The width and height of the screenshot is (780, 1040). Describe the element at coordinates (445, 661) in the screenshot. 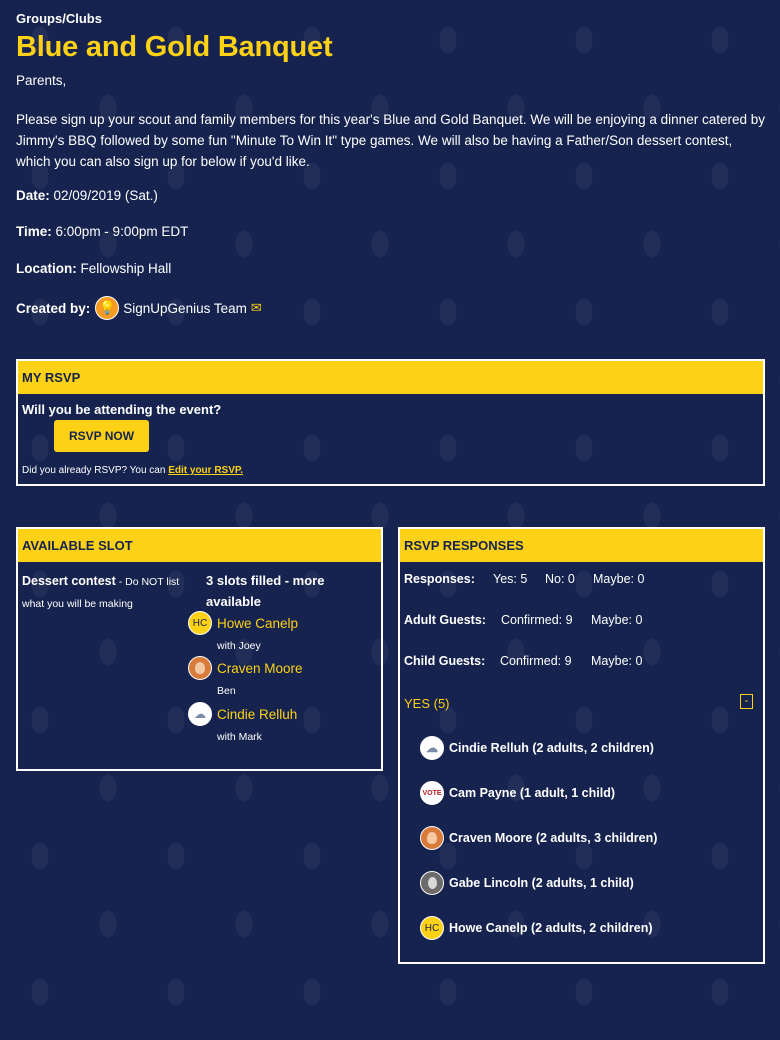

I see `stat-label: Child Guests:` at that location.